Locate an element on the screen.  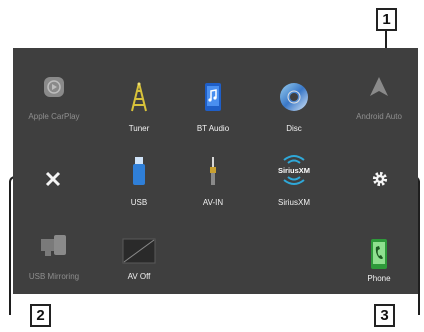
source-av-off: AV Off is located at coordinates (139, 263).